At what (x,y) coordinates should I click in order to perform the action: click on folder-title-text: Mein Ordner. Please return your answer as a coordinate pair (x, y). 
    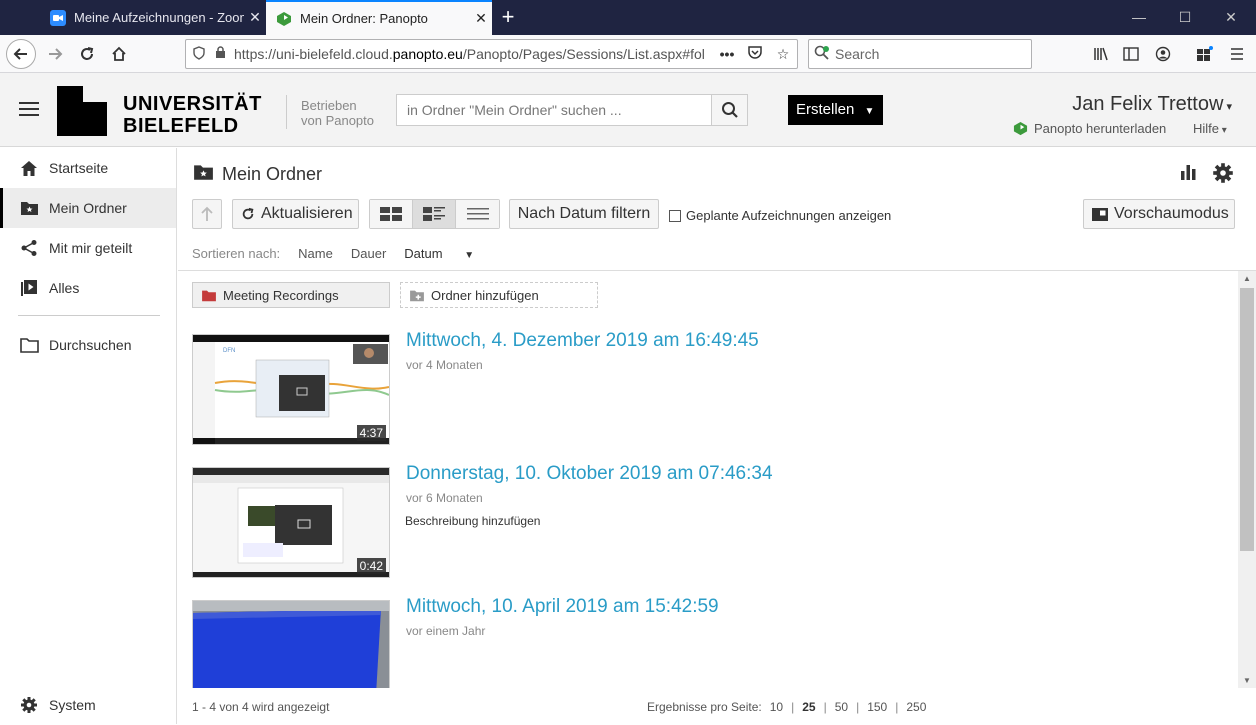
    Looking at the image, I should click on (272, 174).